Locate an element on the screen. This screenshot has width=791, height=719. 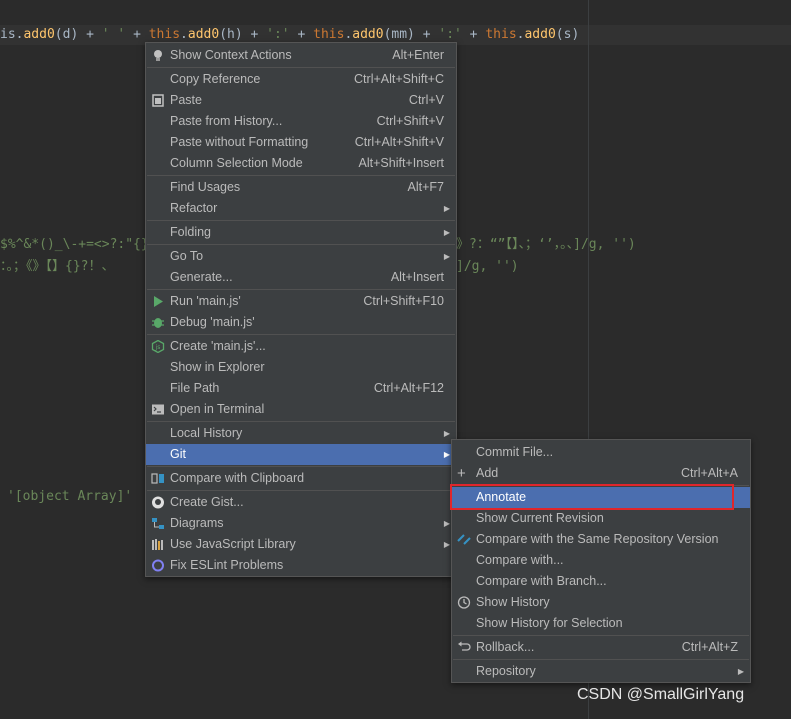
git-item-show-current-revision: Show Current Revision is located at coordinates (601, 518).